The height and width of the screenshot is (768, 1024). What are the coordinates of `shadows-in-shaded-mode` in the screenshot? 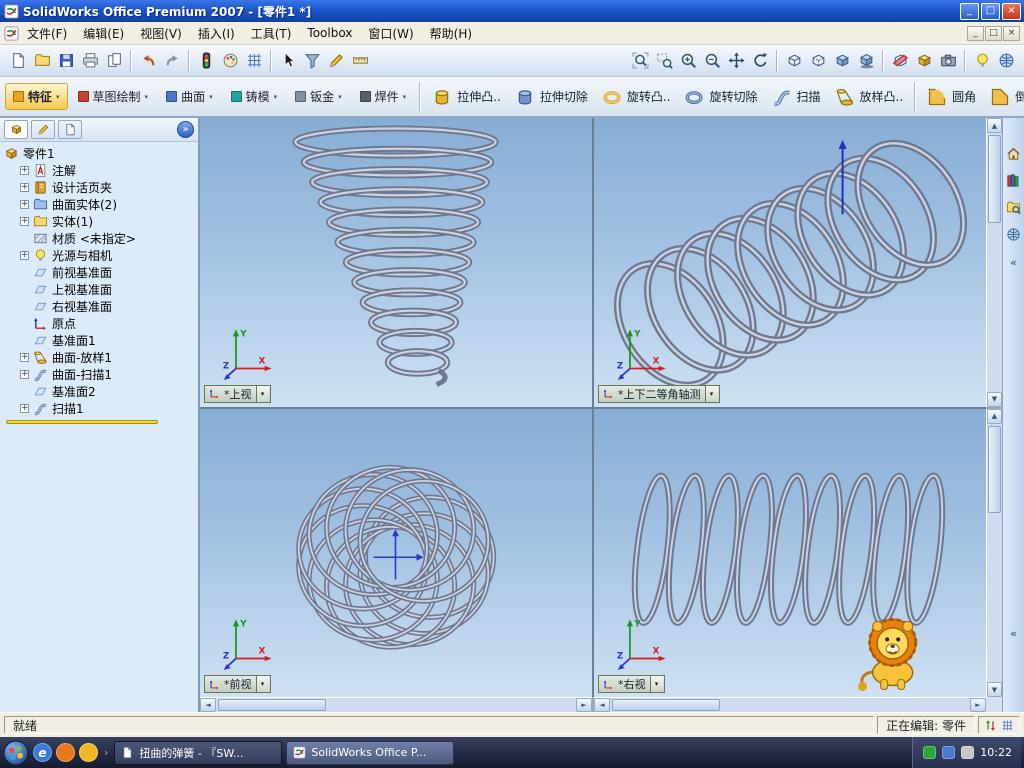 It's located at (866, 61).